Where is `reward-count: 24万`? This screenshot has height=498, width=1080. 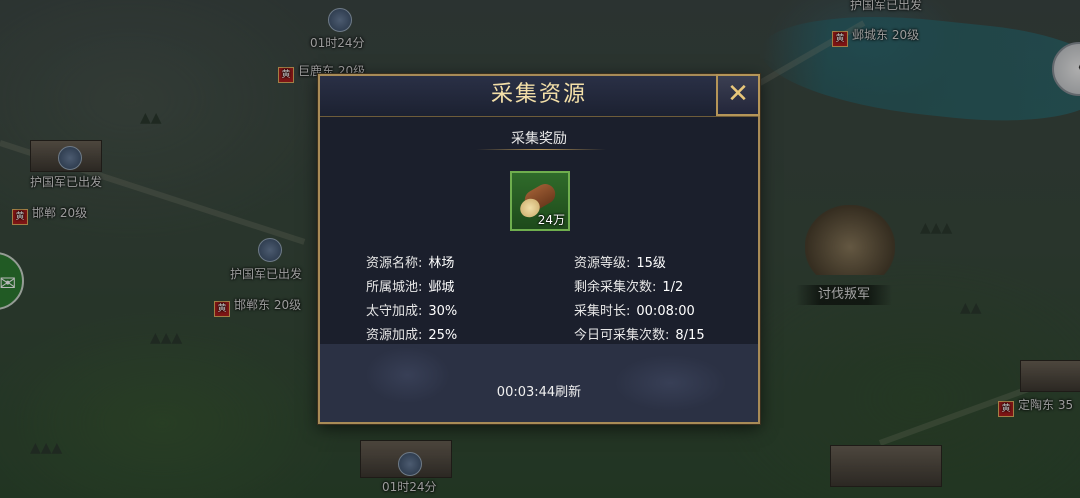
reward-count: 24万 is located at coordinates (551, 220).